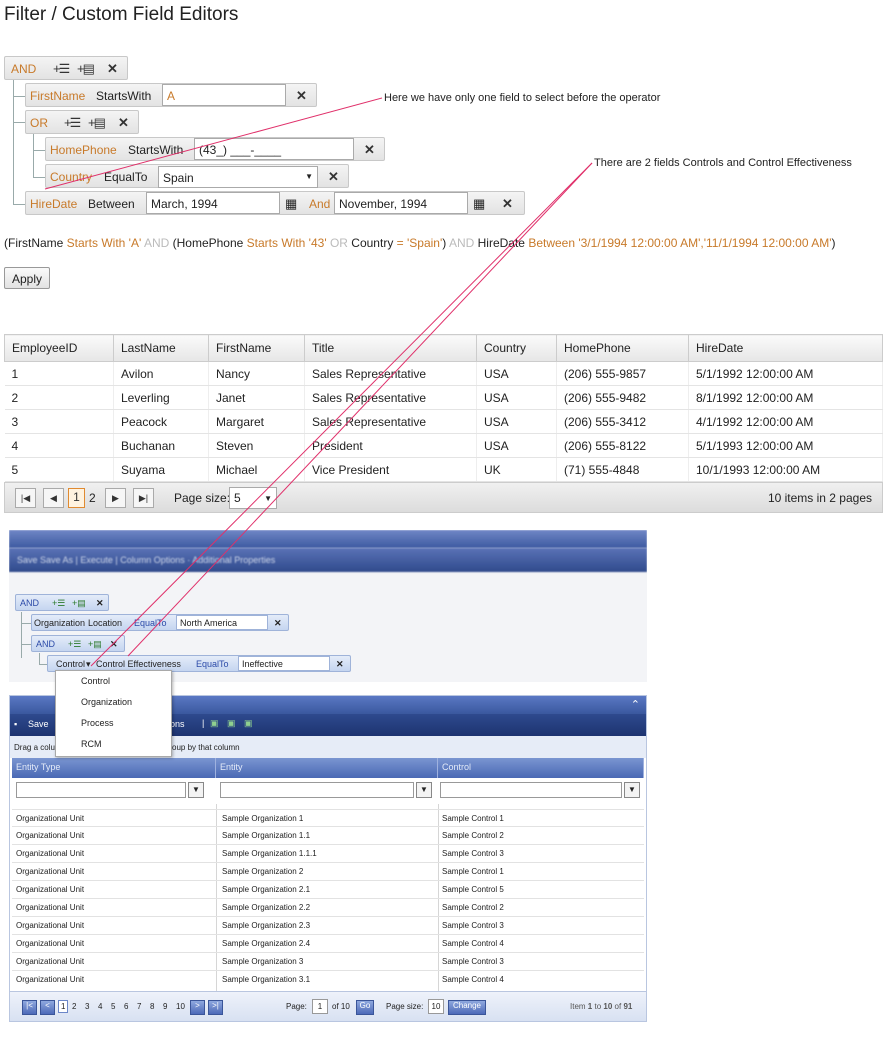 This screenshot has height=1050, width=893. What do you see at coordinates (635, 704) in the screenshot?
I see `collapse-icon: ⌃` at bounding box center [635, 704].